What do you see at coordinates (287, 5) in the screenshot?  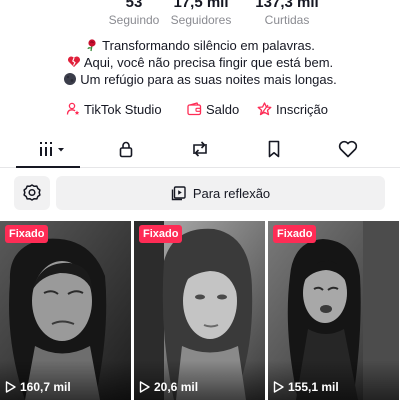 I see `likes-count: 137,3 mil` at bounding box center [287, 5].